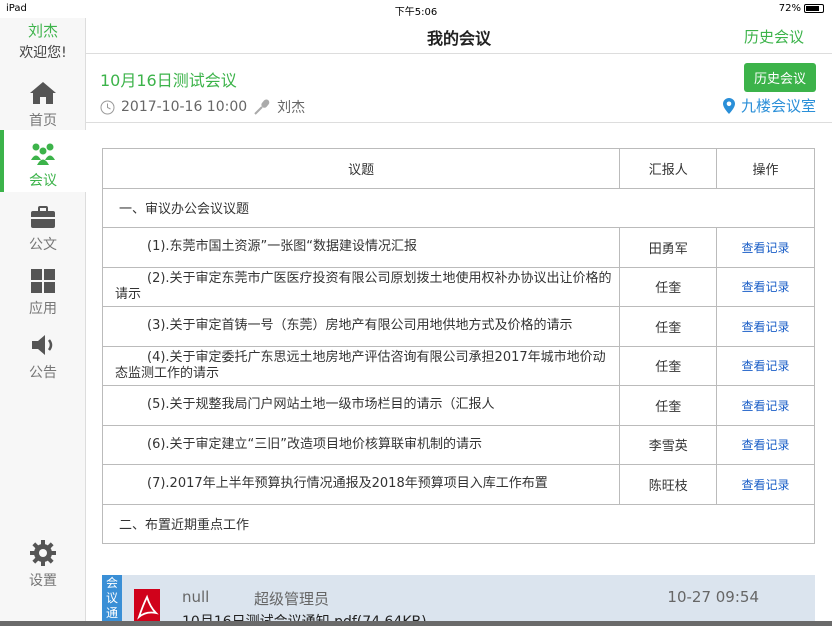 This screenshot has width=832, height=626. I want to click on attachment-uploader: null, so click(196, 597).